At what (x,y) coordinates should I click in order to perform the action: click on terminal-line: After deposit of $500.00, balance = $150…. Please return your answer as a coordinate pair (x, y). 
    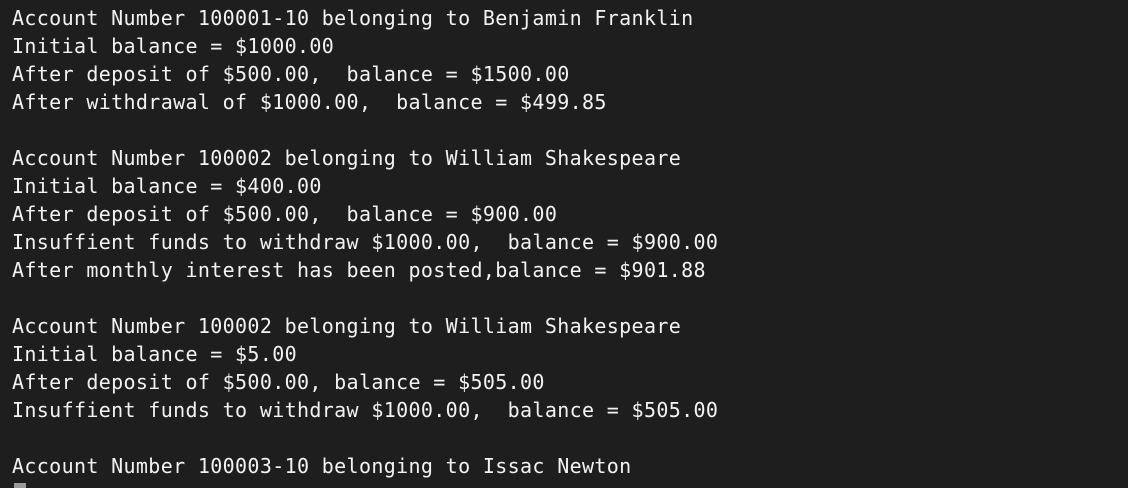
    Looking at the image, I should click on (291, 74).